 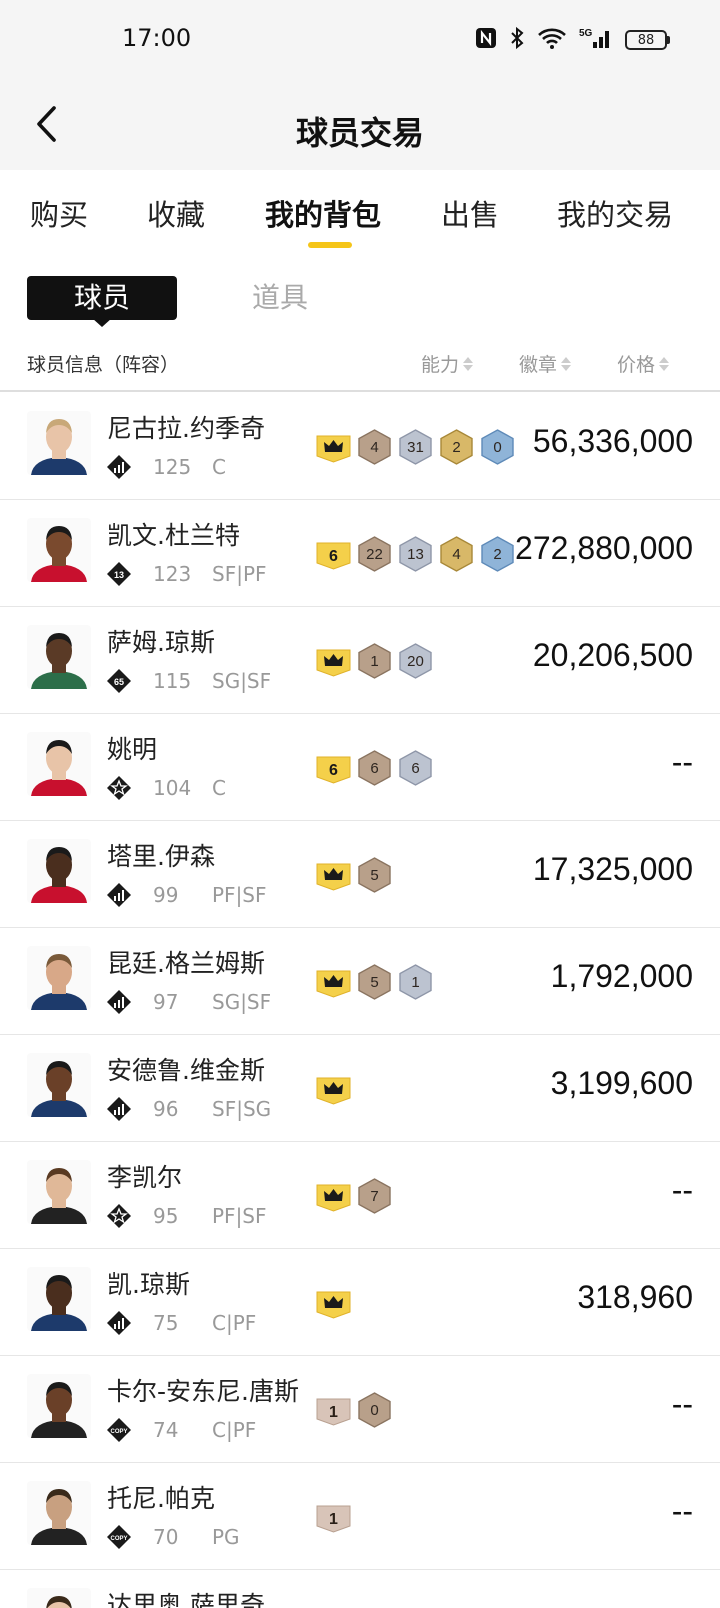 I want to click on subtab-players: 球员, so click(x=102, y=298).